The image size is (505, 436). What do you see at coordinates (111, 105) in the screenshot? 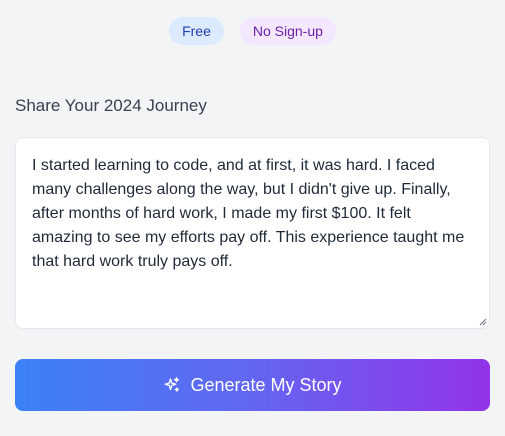
I see `journey-label: Share Your 2024 Journey` at bounding box center [111, 105].